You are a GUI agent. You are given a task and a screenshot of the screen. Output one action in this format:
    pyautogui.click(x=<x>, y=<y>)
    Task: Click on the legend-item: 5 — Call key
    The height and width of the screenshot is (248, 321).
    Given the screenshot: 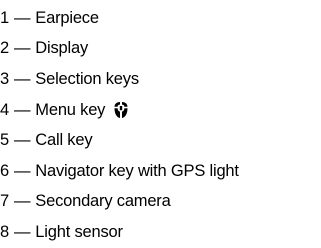 What is the action you would take?
    pyautogui.click(x=160, y=140)
    